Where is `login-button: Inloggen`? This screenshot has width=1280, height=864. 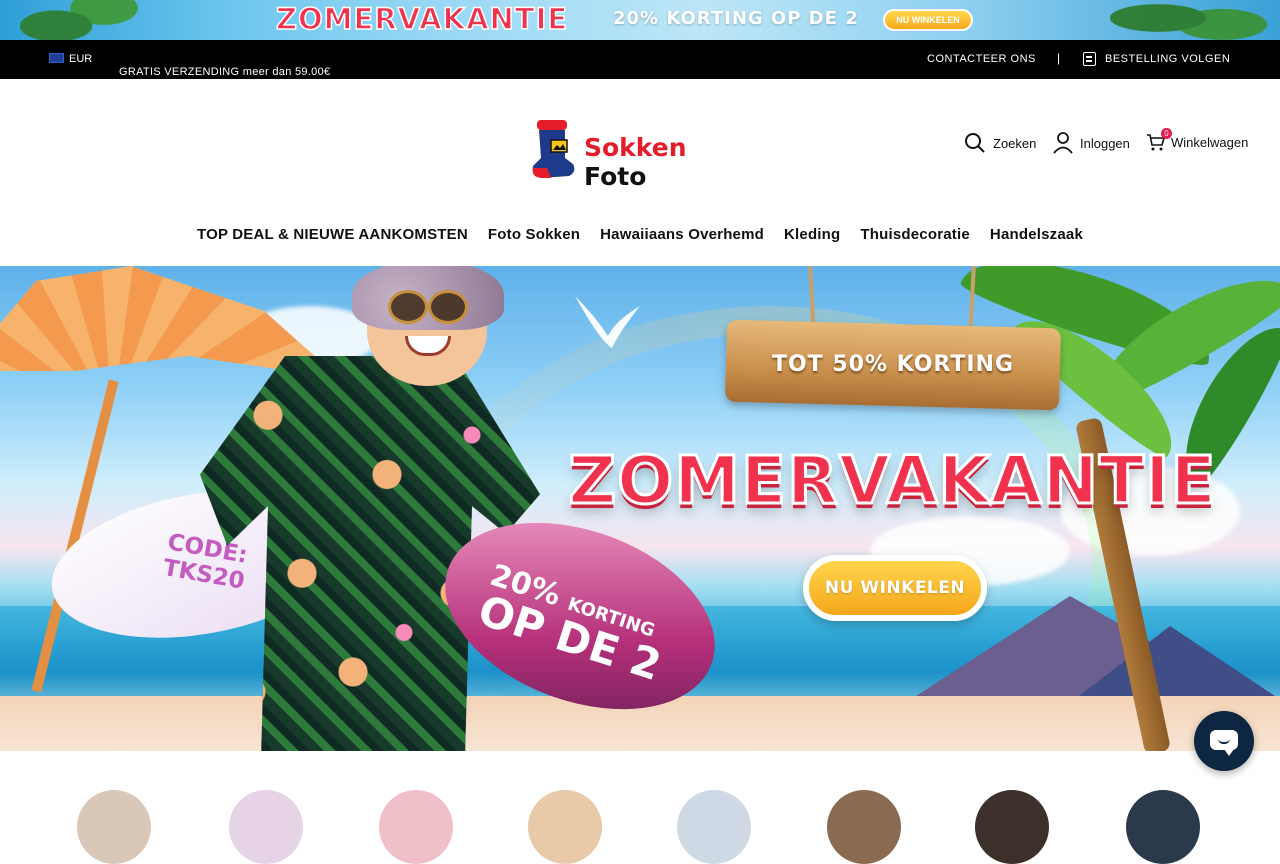 login-button: Inloggen is located at coordinates (1091, 143).